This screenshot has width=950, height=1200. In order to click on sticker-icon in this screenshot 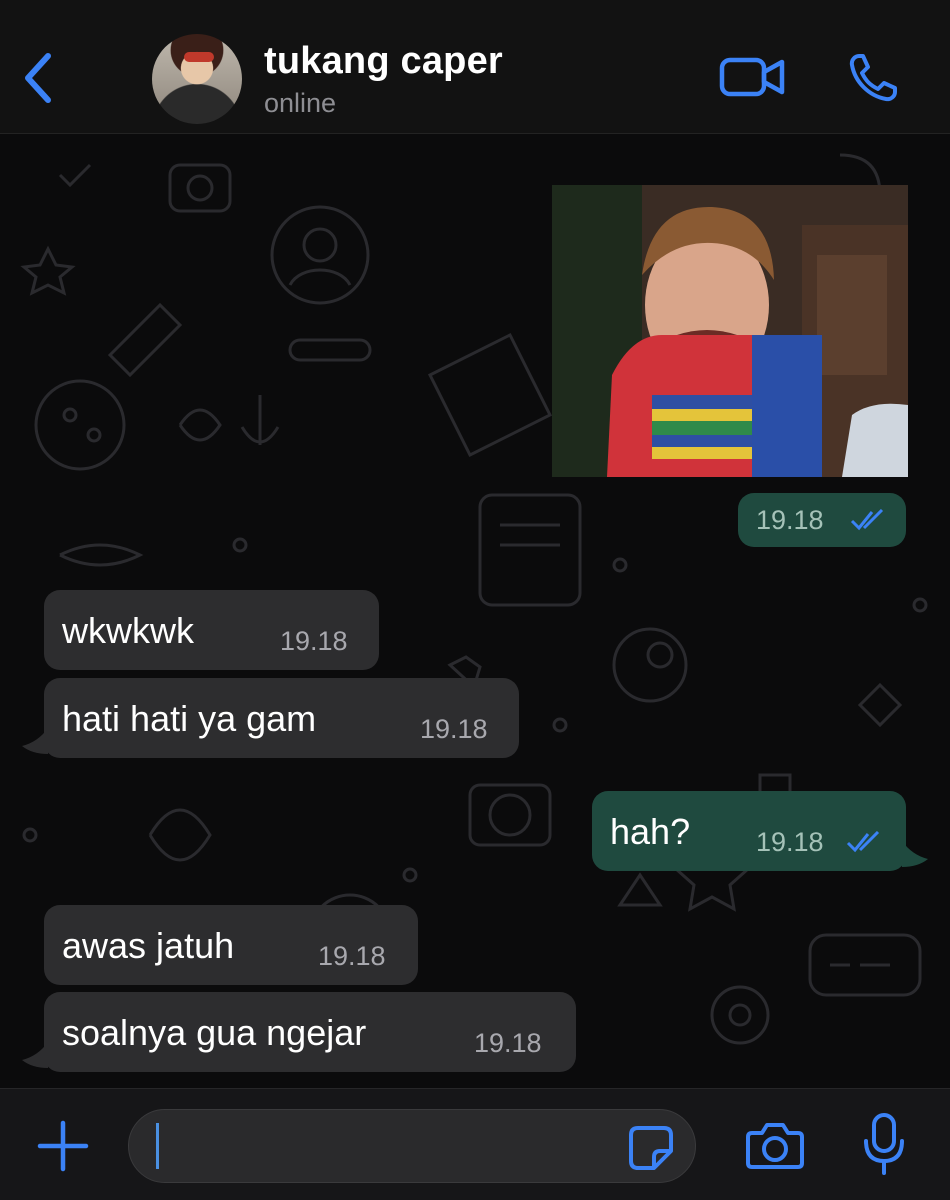, I will do `click(651, 1148)`.